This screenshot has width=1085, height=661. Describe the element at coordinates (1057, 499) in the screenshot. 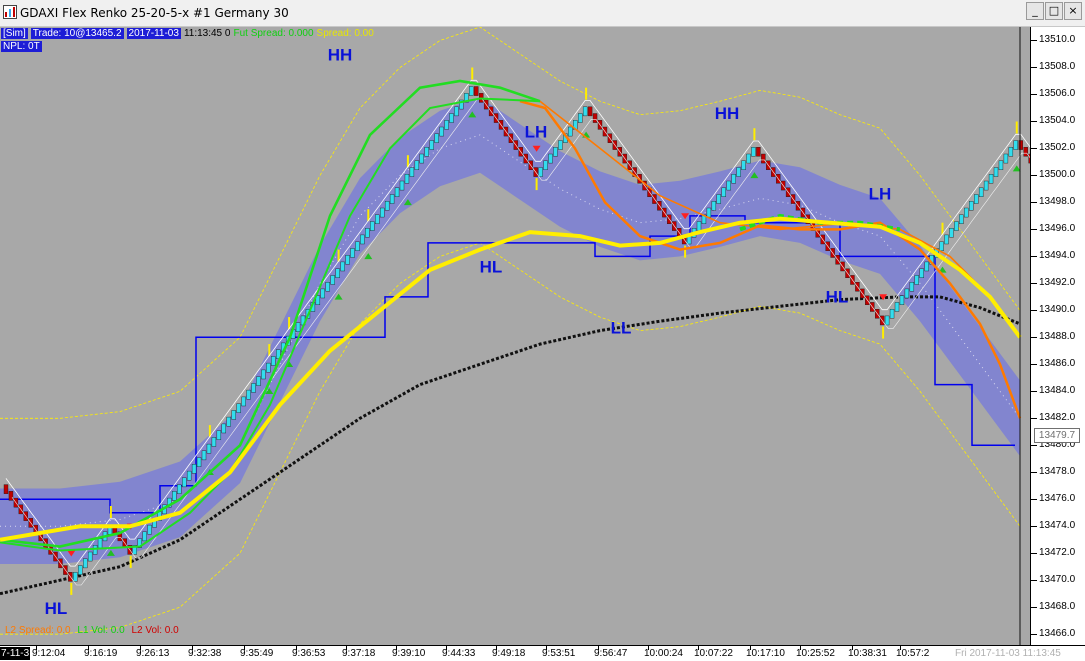

I see `price-label: 13476.0` at that location.